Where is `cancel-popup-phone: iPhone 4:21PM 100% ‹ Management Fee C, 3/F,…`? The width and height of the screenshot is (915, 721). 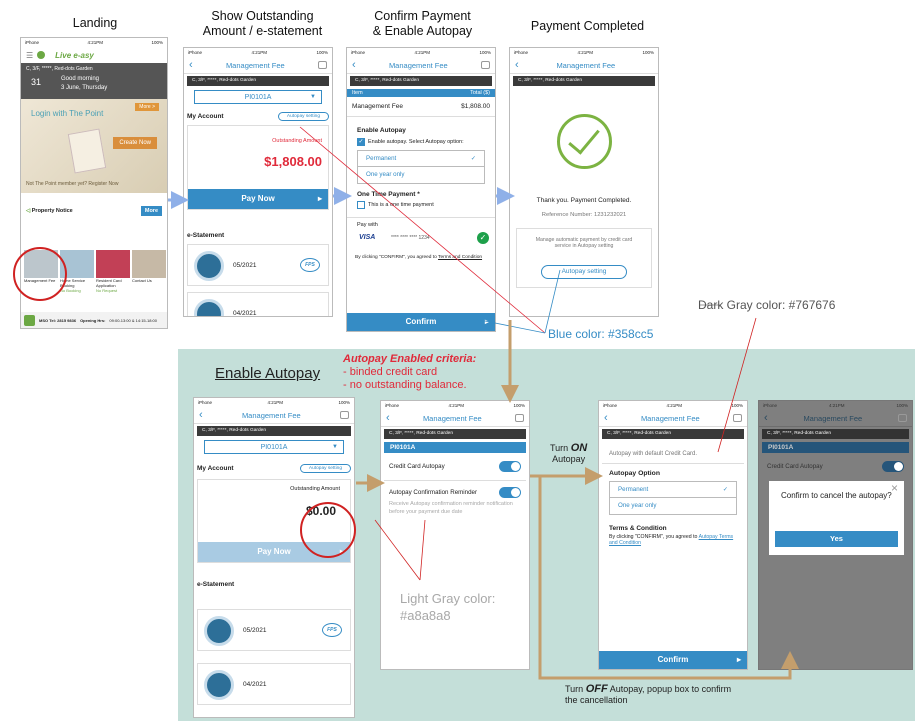
cancel-popup-phone: iPhone 4:21PM 100% ‹ Management Fee C, 3/F,… is located at coordinates (835, 535).